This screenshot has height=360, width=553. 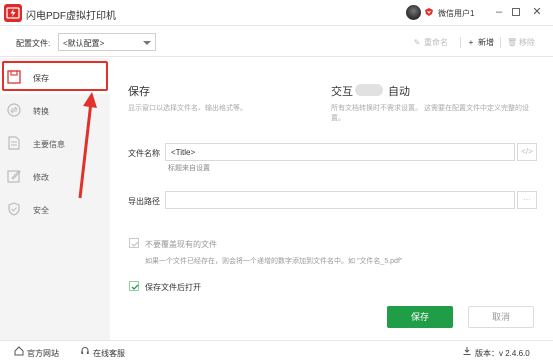 I want to click on website-link: 官方网站, so click(x=36, y=352).